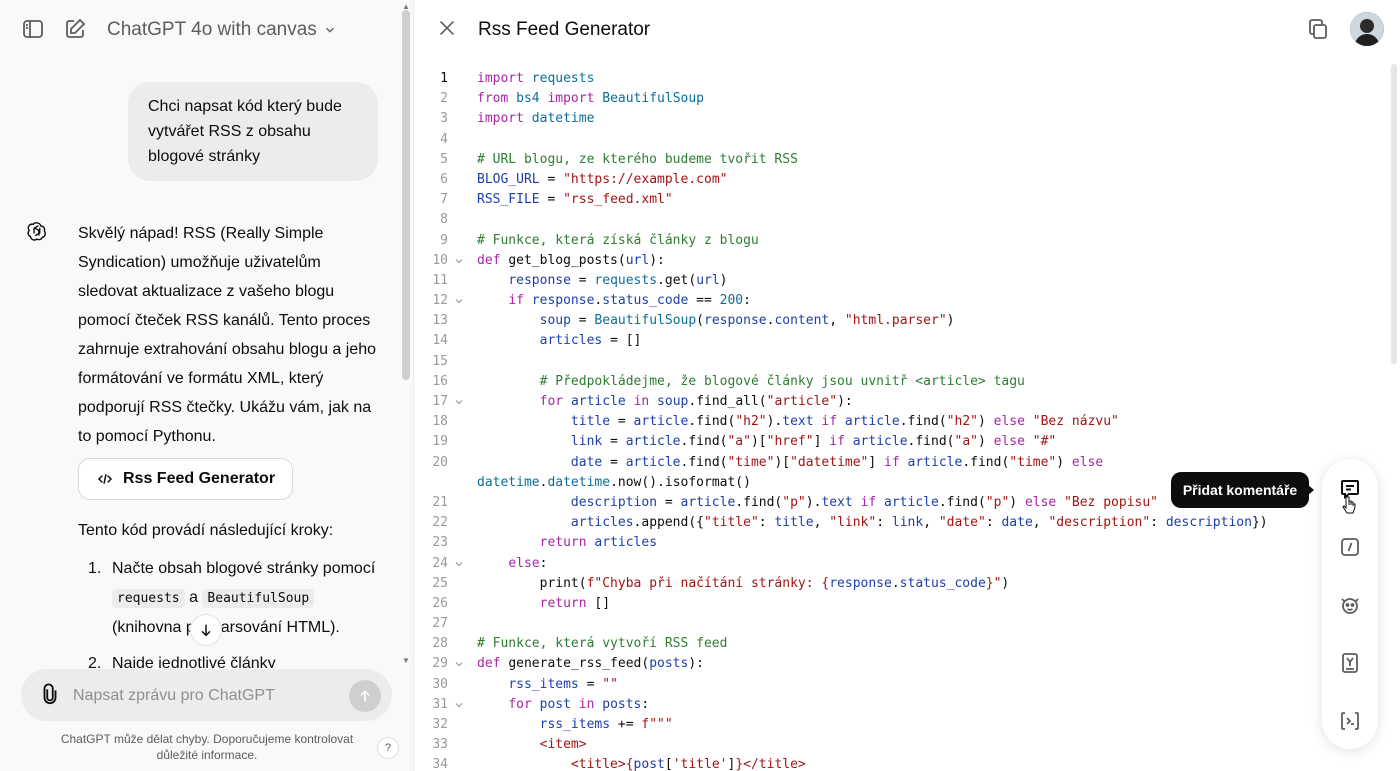  What do you see at coordinates (444, 220) in the screenshot?
I see `line-number: 8` at bounding box center [444, 220].